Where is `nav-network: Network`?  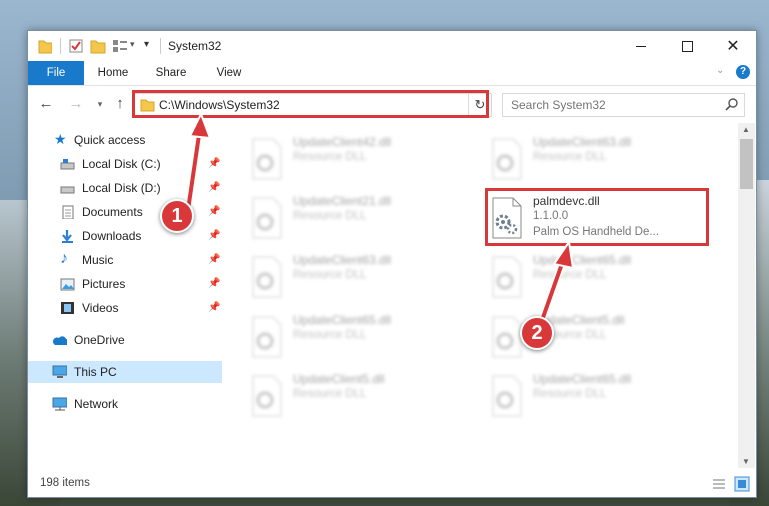 nav-network: Network is located at coordinates (125, 404).